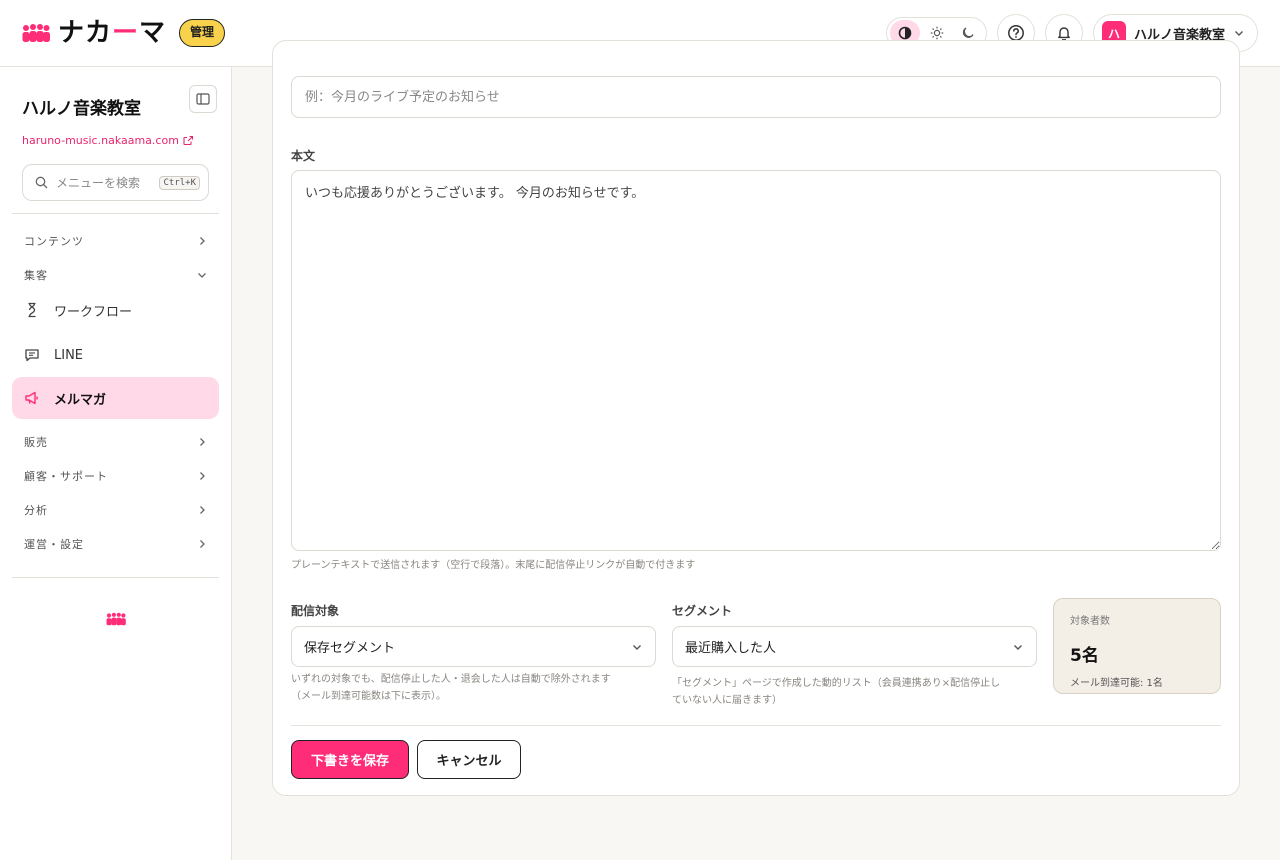  Describe the element at coordinates (727, 700) in the screenshot. I see `segment-hint-line: ていない人に届きます）` at that location.